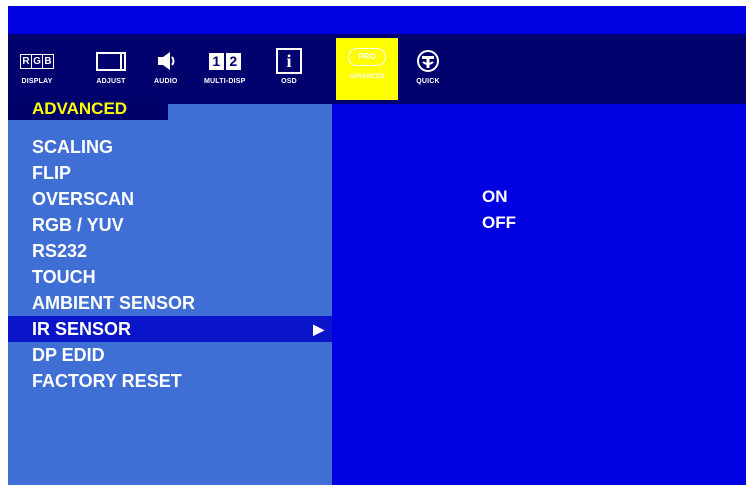  What do you see at coordinates (367, 57) in the screenshot?
I see `pro-icon: PRO` at bounding box center [367, 57].